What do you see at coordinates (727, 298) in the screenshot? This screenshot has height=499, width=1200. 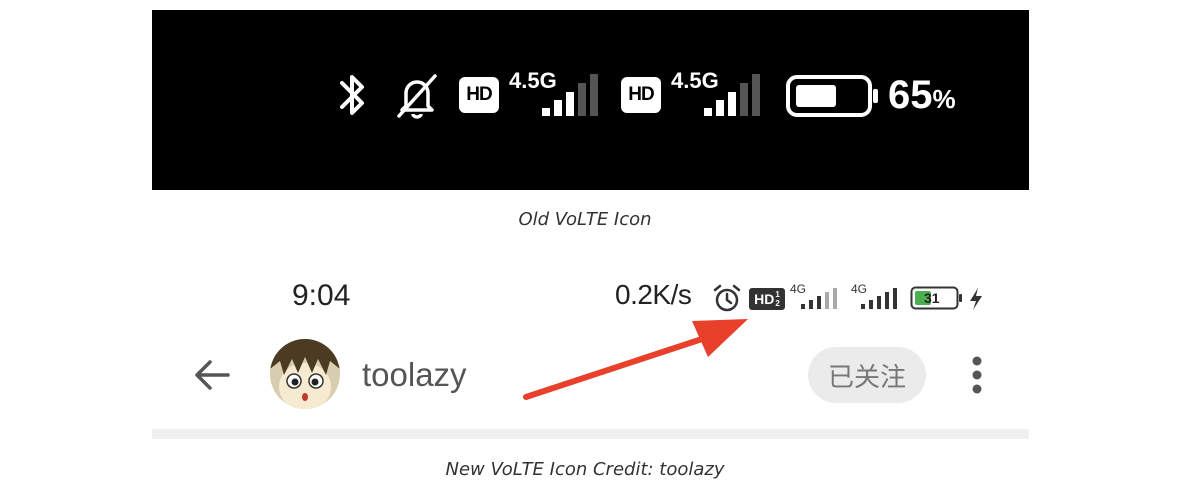 I see `alarm-icon` at bounding box center [727, 298].